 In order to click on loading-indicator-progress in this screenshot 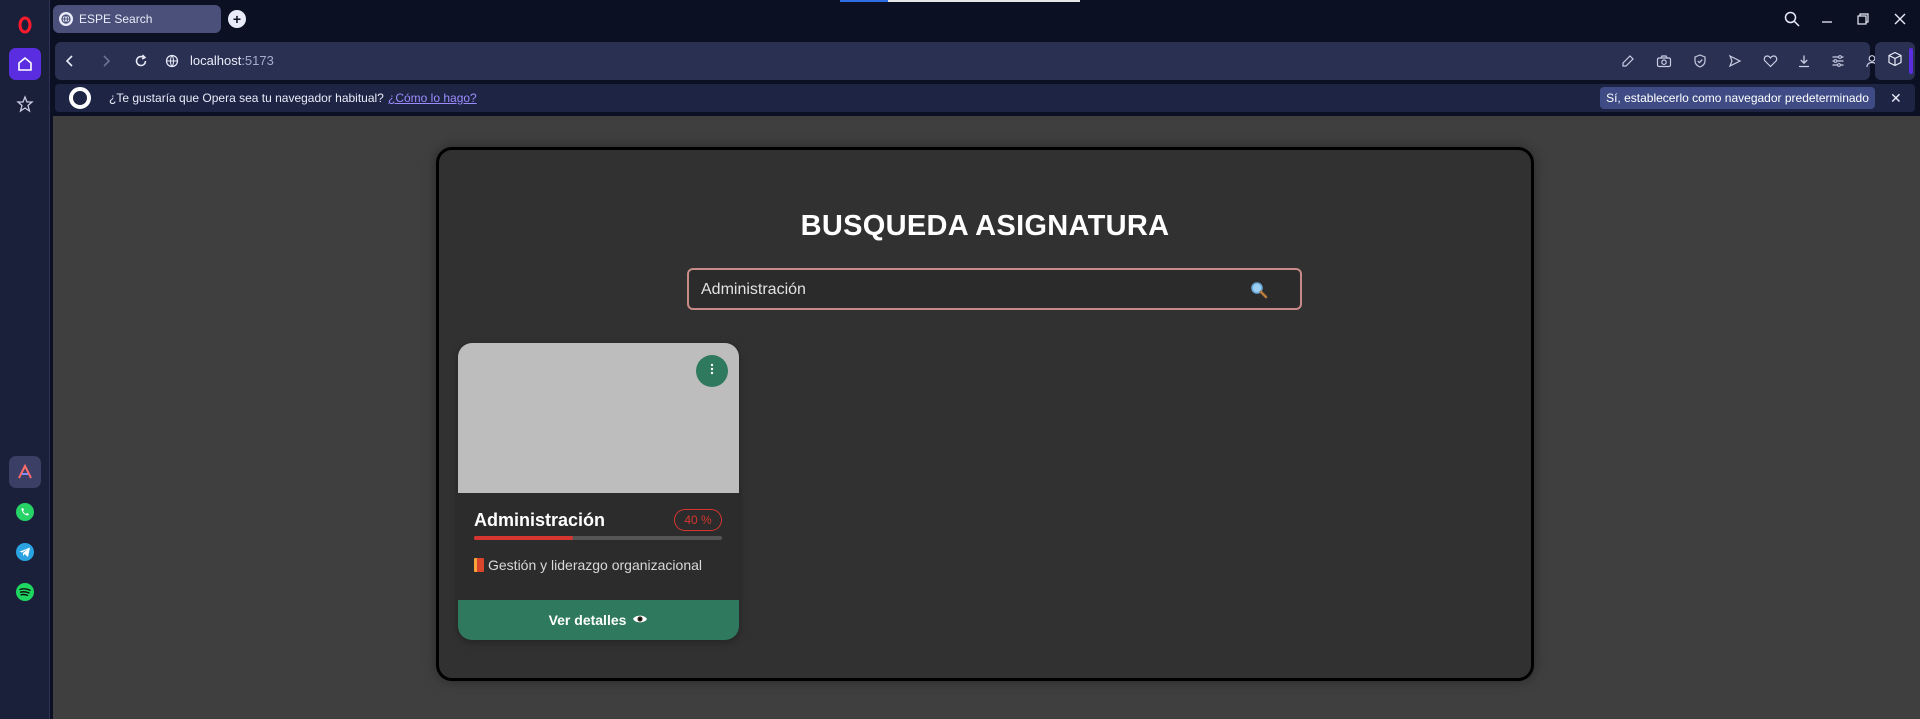, I will do `click(864, 1)`.